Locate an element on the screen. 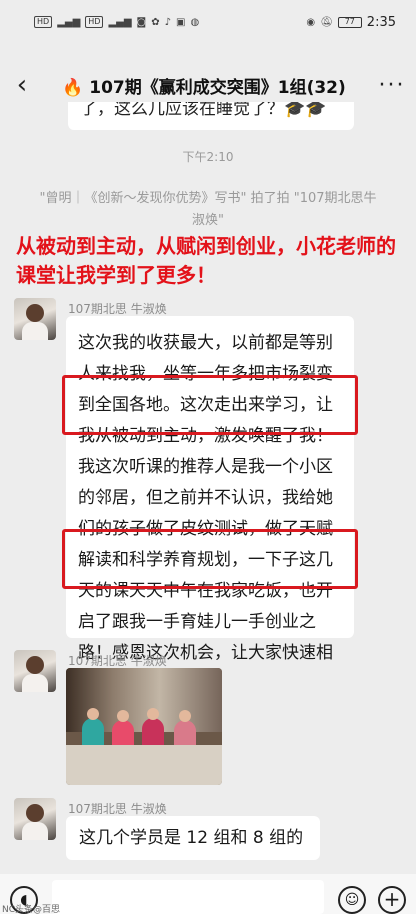  status-left: HD ▂▄▆ HD ▂▄▆ ◙ ✿ ♪ ▣ ◍ is located at coordinates (116, 22).